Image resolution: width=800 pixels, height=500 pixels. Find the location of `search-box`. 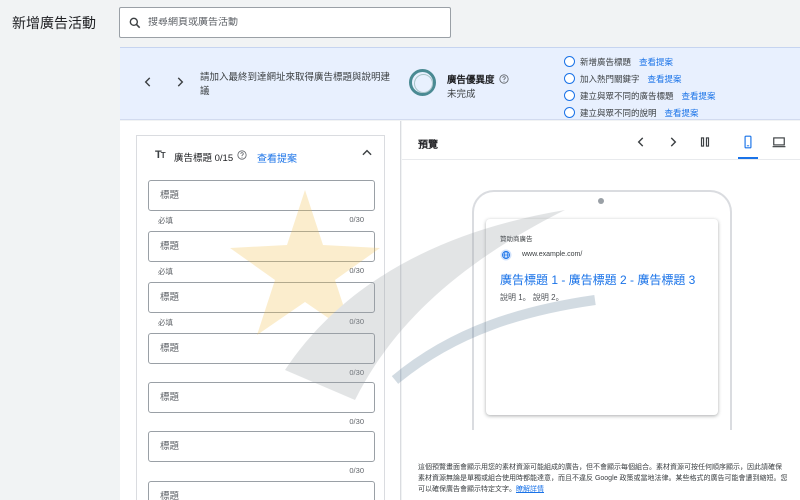

search-box is located at coordinates (285, 22).